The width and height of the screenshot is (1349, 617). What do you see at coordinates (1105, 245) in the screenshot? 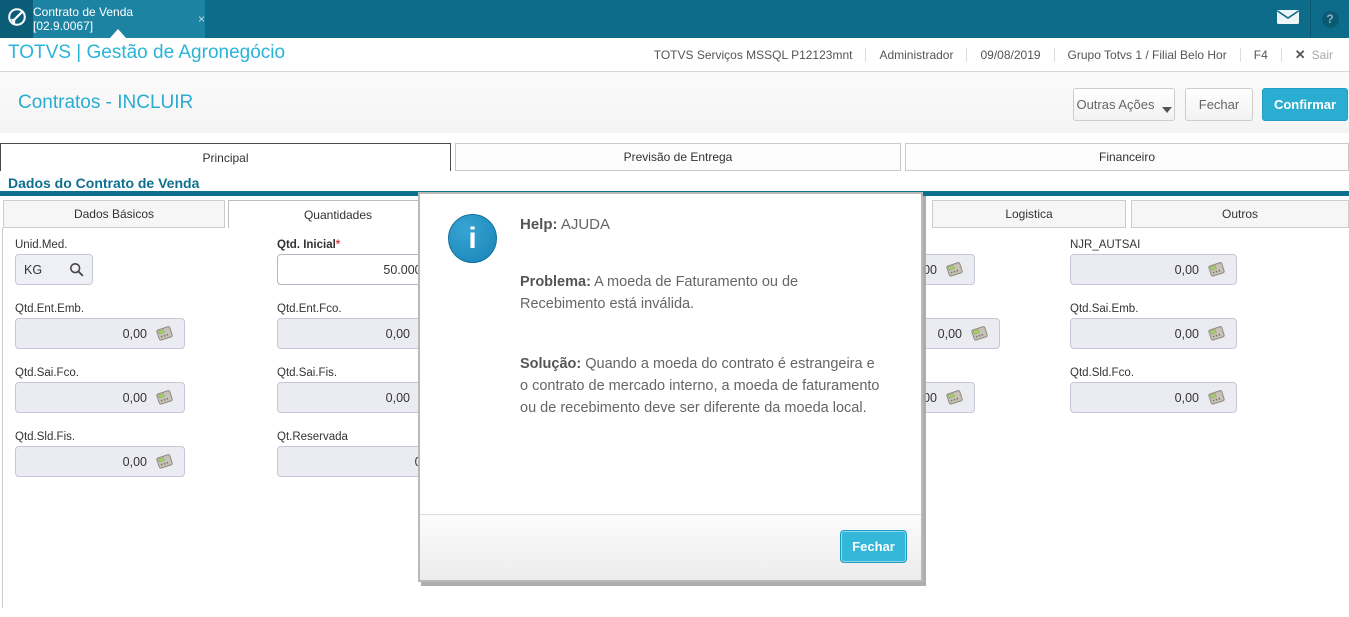
I see `njr-autsai-label: NJR_AUTSAI` at bounding box center [1105, 245].